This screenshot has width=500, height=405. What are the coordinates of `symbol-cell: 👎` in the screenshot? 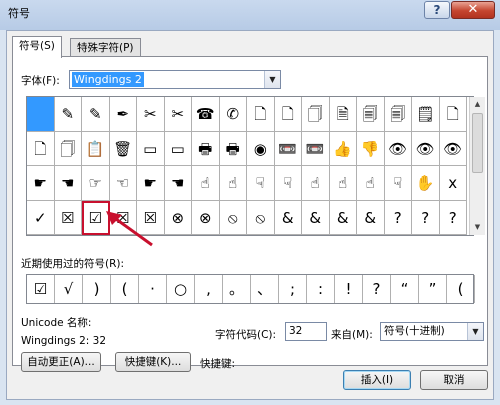 It's located at (371, 148).